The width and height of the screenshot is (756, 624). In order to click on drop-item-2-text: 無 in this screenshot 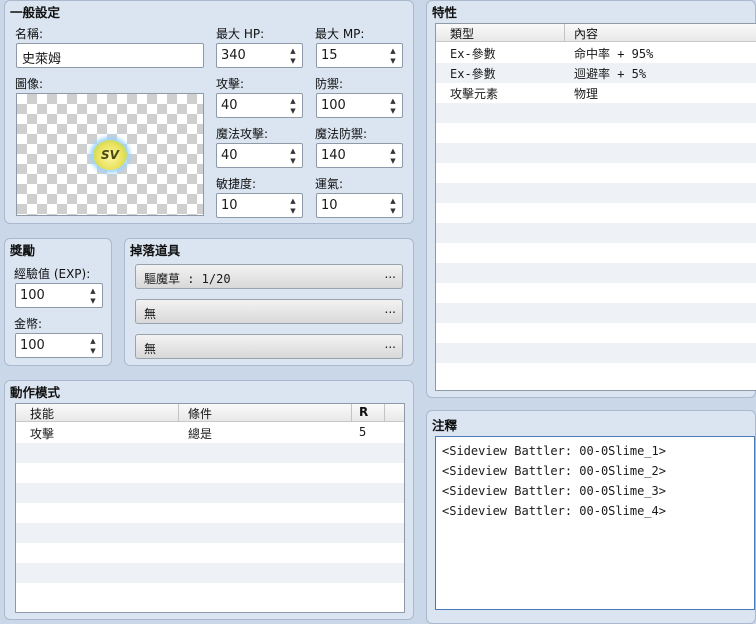, I will do `click(150, 314)`.